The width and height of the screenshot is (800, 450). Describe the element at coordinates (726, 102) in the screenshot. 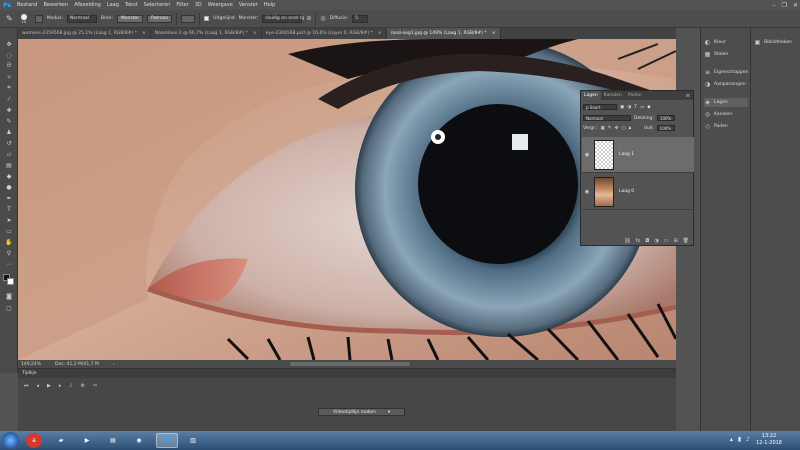

I see `dock-item-lagen: ◈ Lagen` at that location.